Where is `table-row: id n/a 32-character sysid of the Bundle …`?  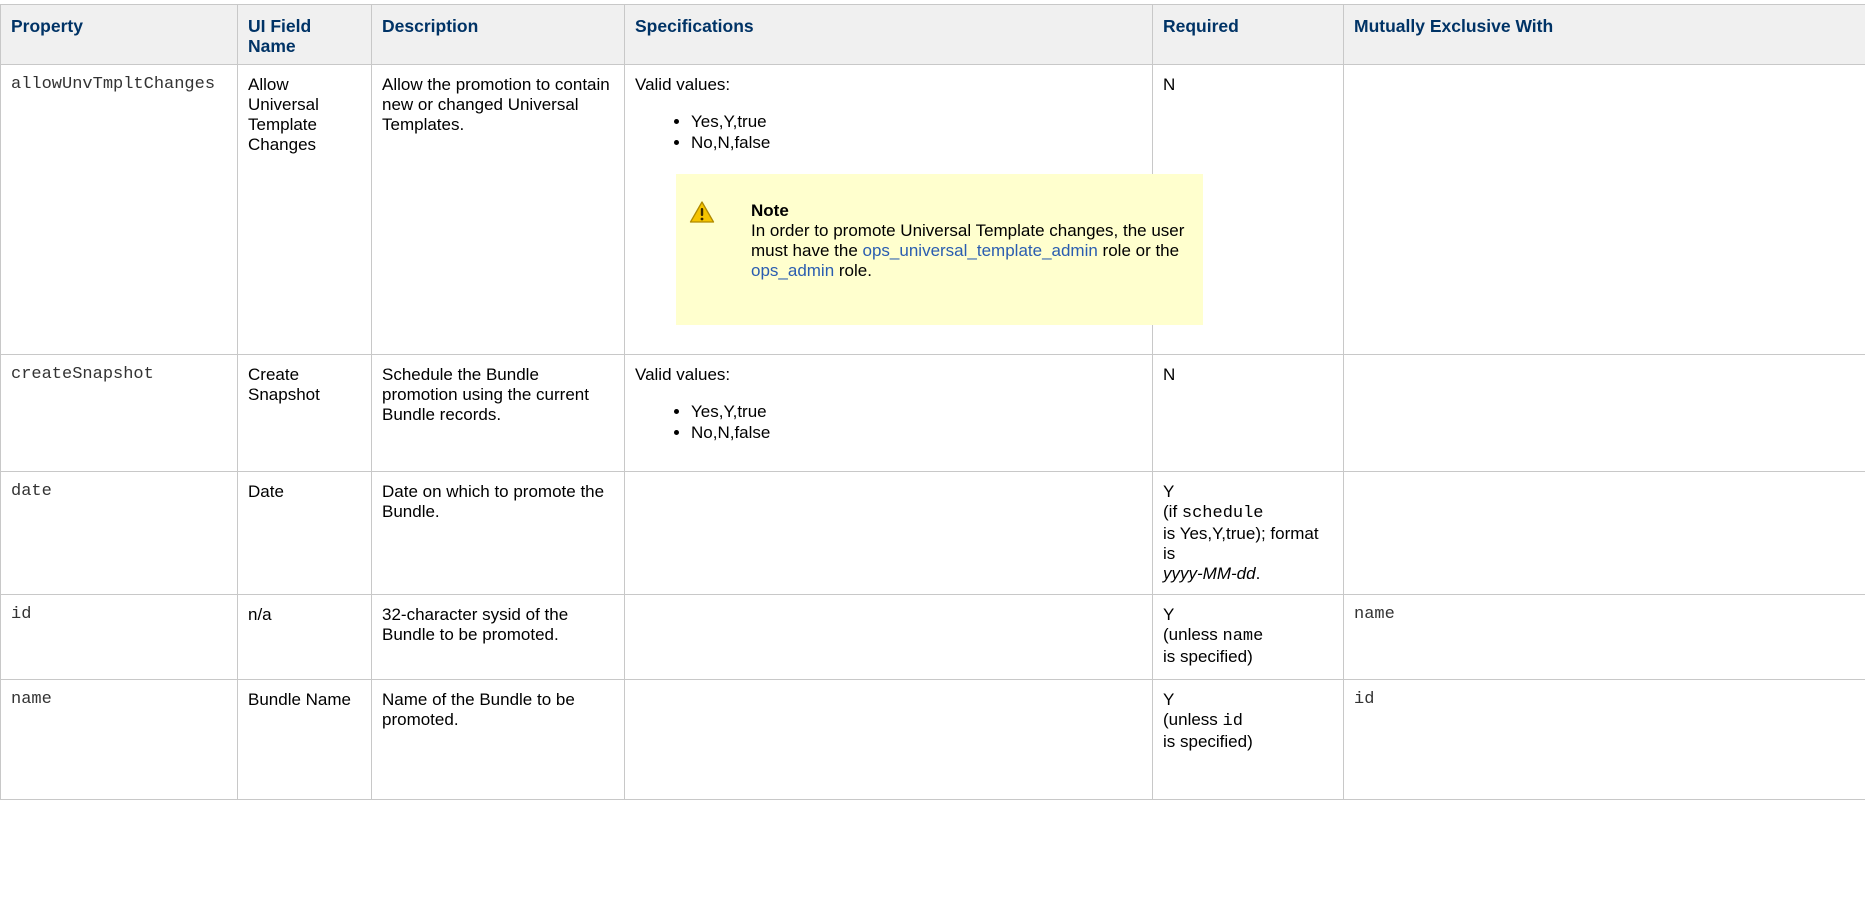 table-row: id n/a 32-character sysid of the Bundle … is located at coordinates (932, 637).